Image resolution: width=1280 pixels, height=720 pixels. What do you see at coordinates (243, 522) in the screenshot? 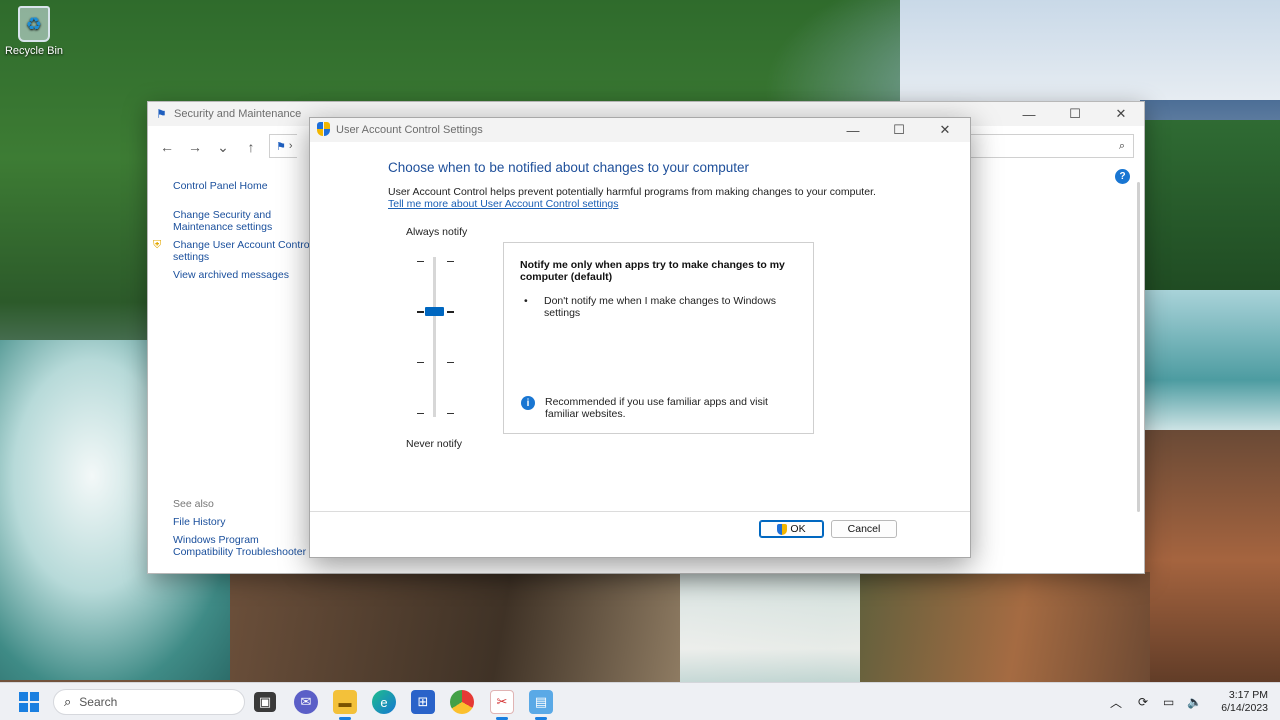
I see `file-history-link: File History` at bounding box center [243, 522].